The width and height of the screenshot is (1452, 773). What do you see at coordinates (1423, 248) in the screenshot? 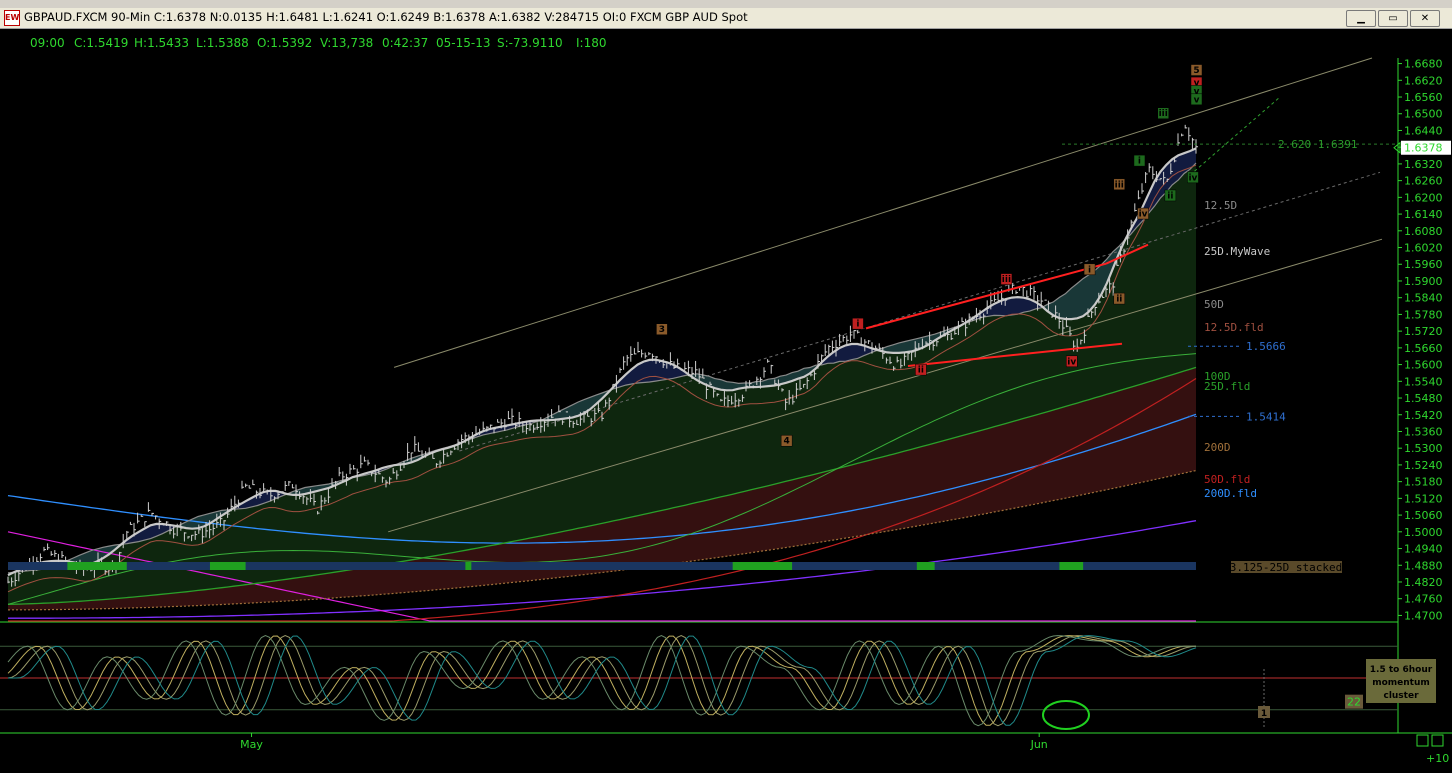
I see `y-tick-label: 1.6020` at bounding box center [1423, 248].